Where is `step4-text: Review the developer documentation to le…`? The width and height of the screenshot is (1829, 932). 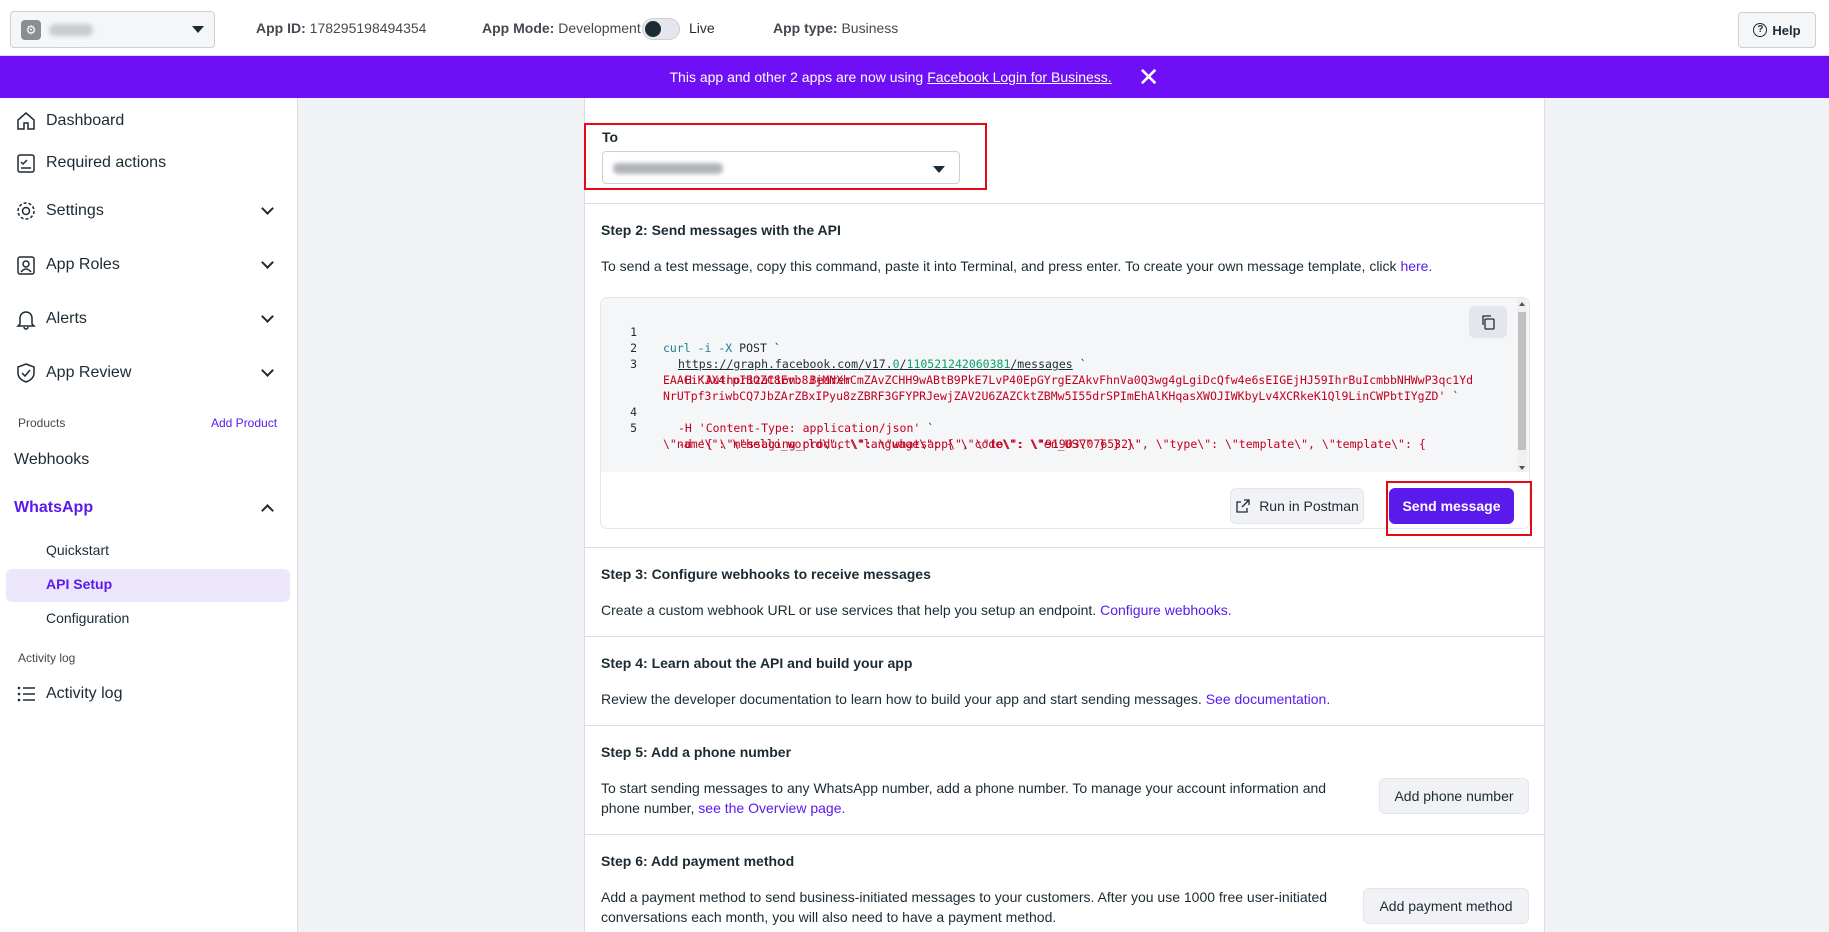 step4-text: Review the developer documentation to le… is located at coordinates (965, 699).